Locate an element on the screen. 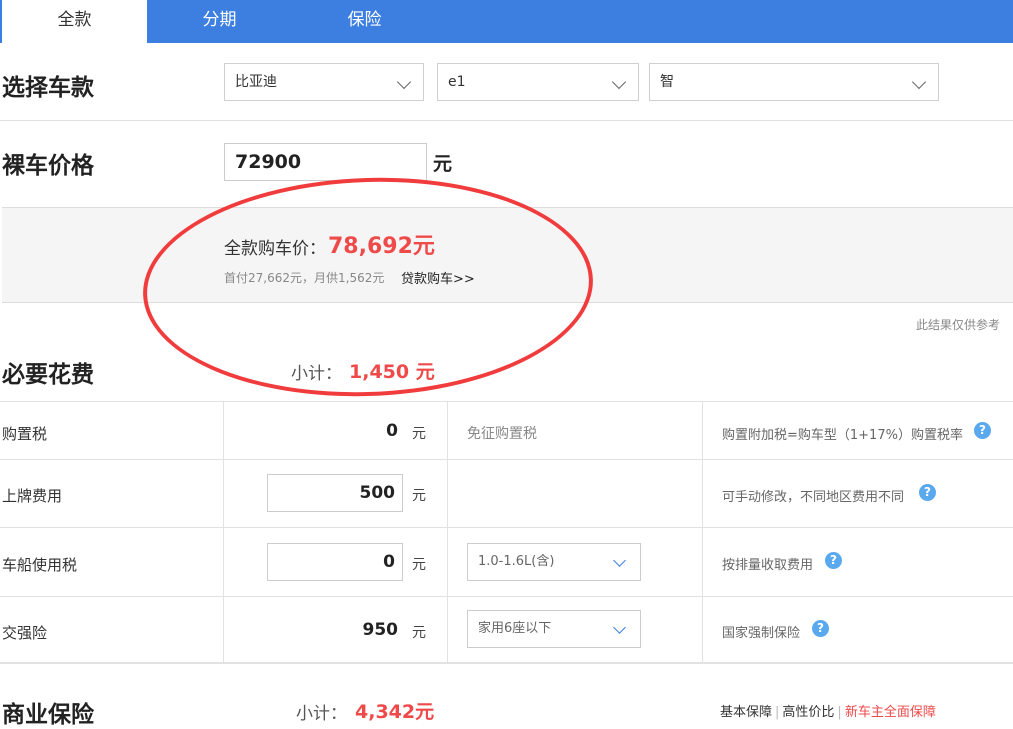 This screenshot has width=1013, height=729. loan-purchase-link: 贷款购车>> is located at coordinates (438, 277).